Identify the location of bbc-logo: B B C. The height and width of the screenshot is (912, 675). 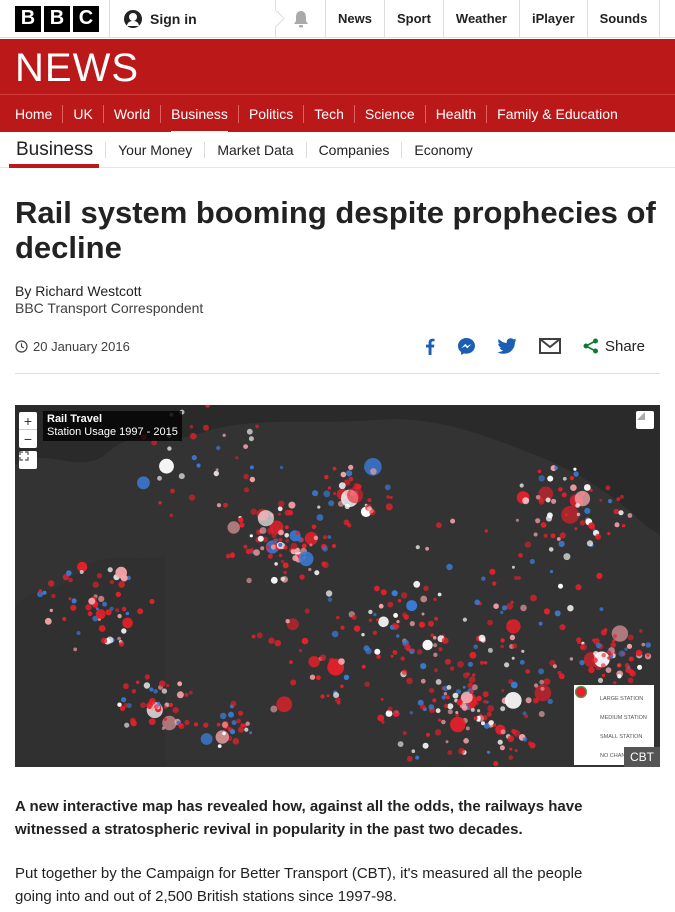
(55, 18).